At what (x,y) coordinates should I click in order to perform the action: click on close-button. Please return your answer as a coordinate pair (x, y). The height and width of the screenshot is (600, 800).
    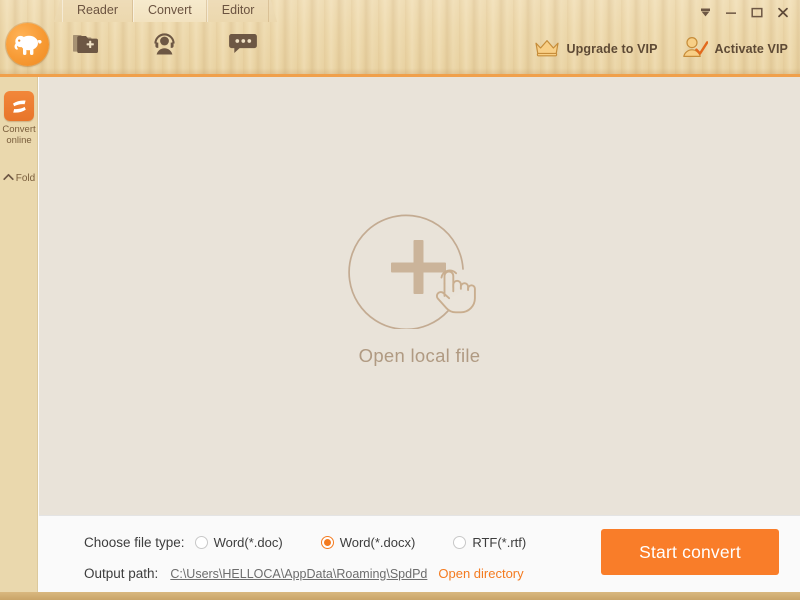
    Looking at the image, I should click on (783, 12).